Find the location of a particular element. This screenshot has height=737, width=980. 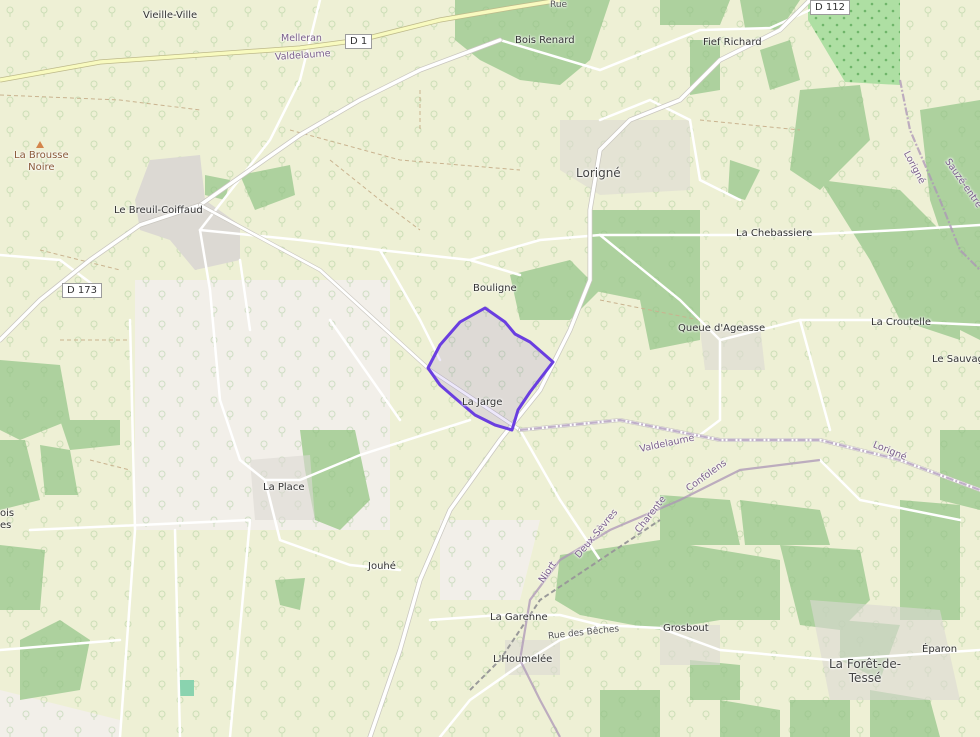

place-label-bouligne: Bouligne is located at coordinates (495, 288).